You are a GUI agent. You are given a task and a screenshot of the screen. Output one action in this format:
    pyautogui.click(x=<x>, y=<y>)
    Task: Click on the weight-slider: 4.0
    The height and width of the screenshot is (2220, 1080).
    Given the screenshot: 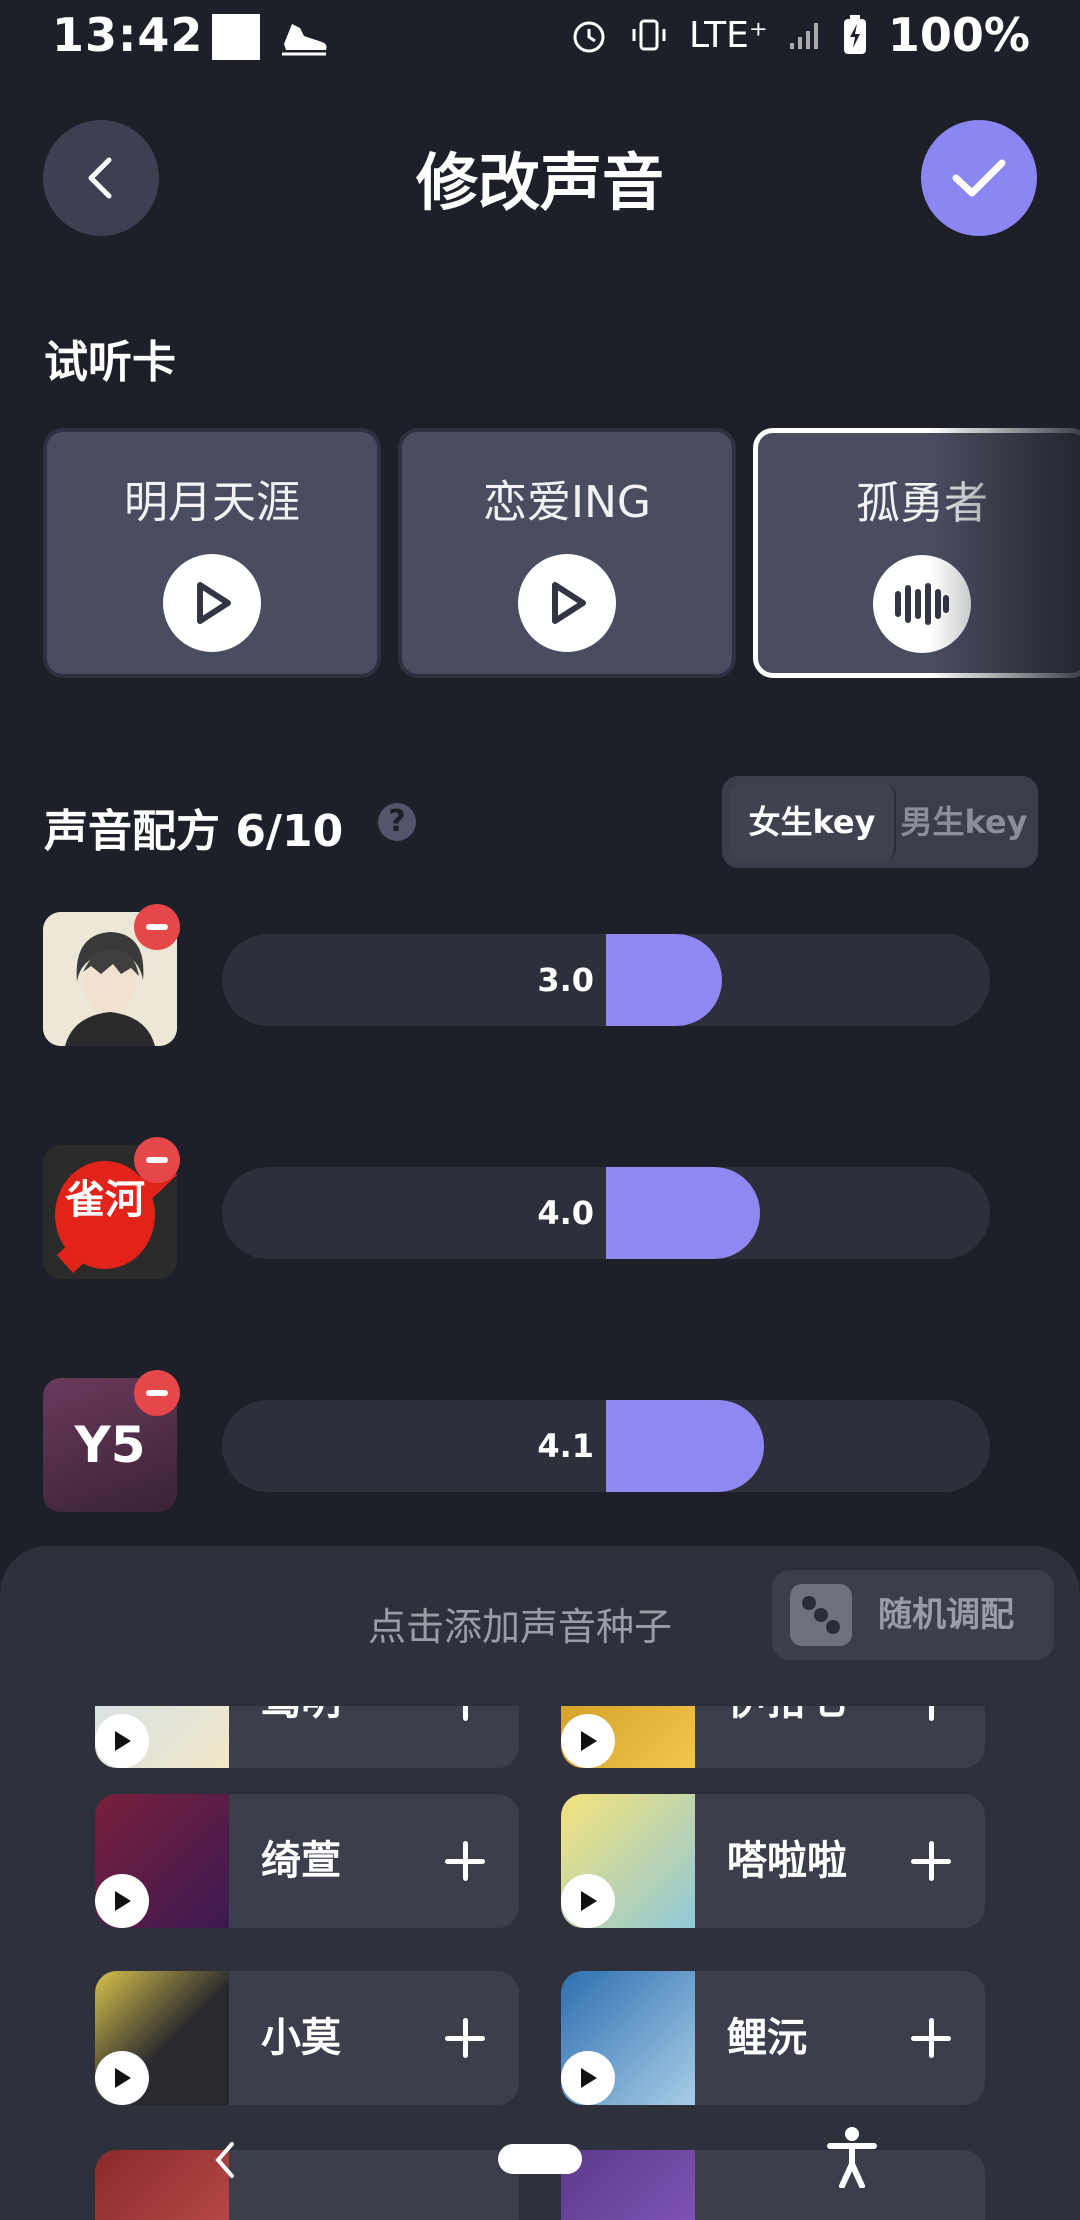 What is the action you would take?
    pyautogui.click(x=606, y=1213)
    